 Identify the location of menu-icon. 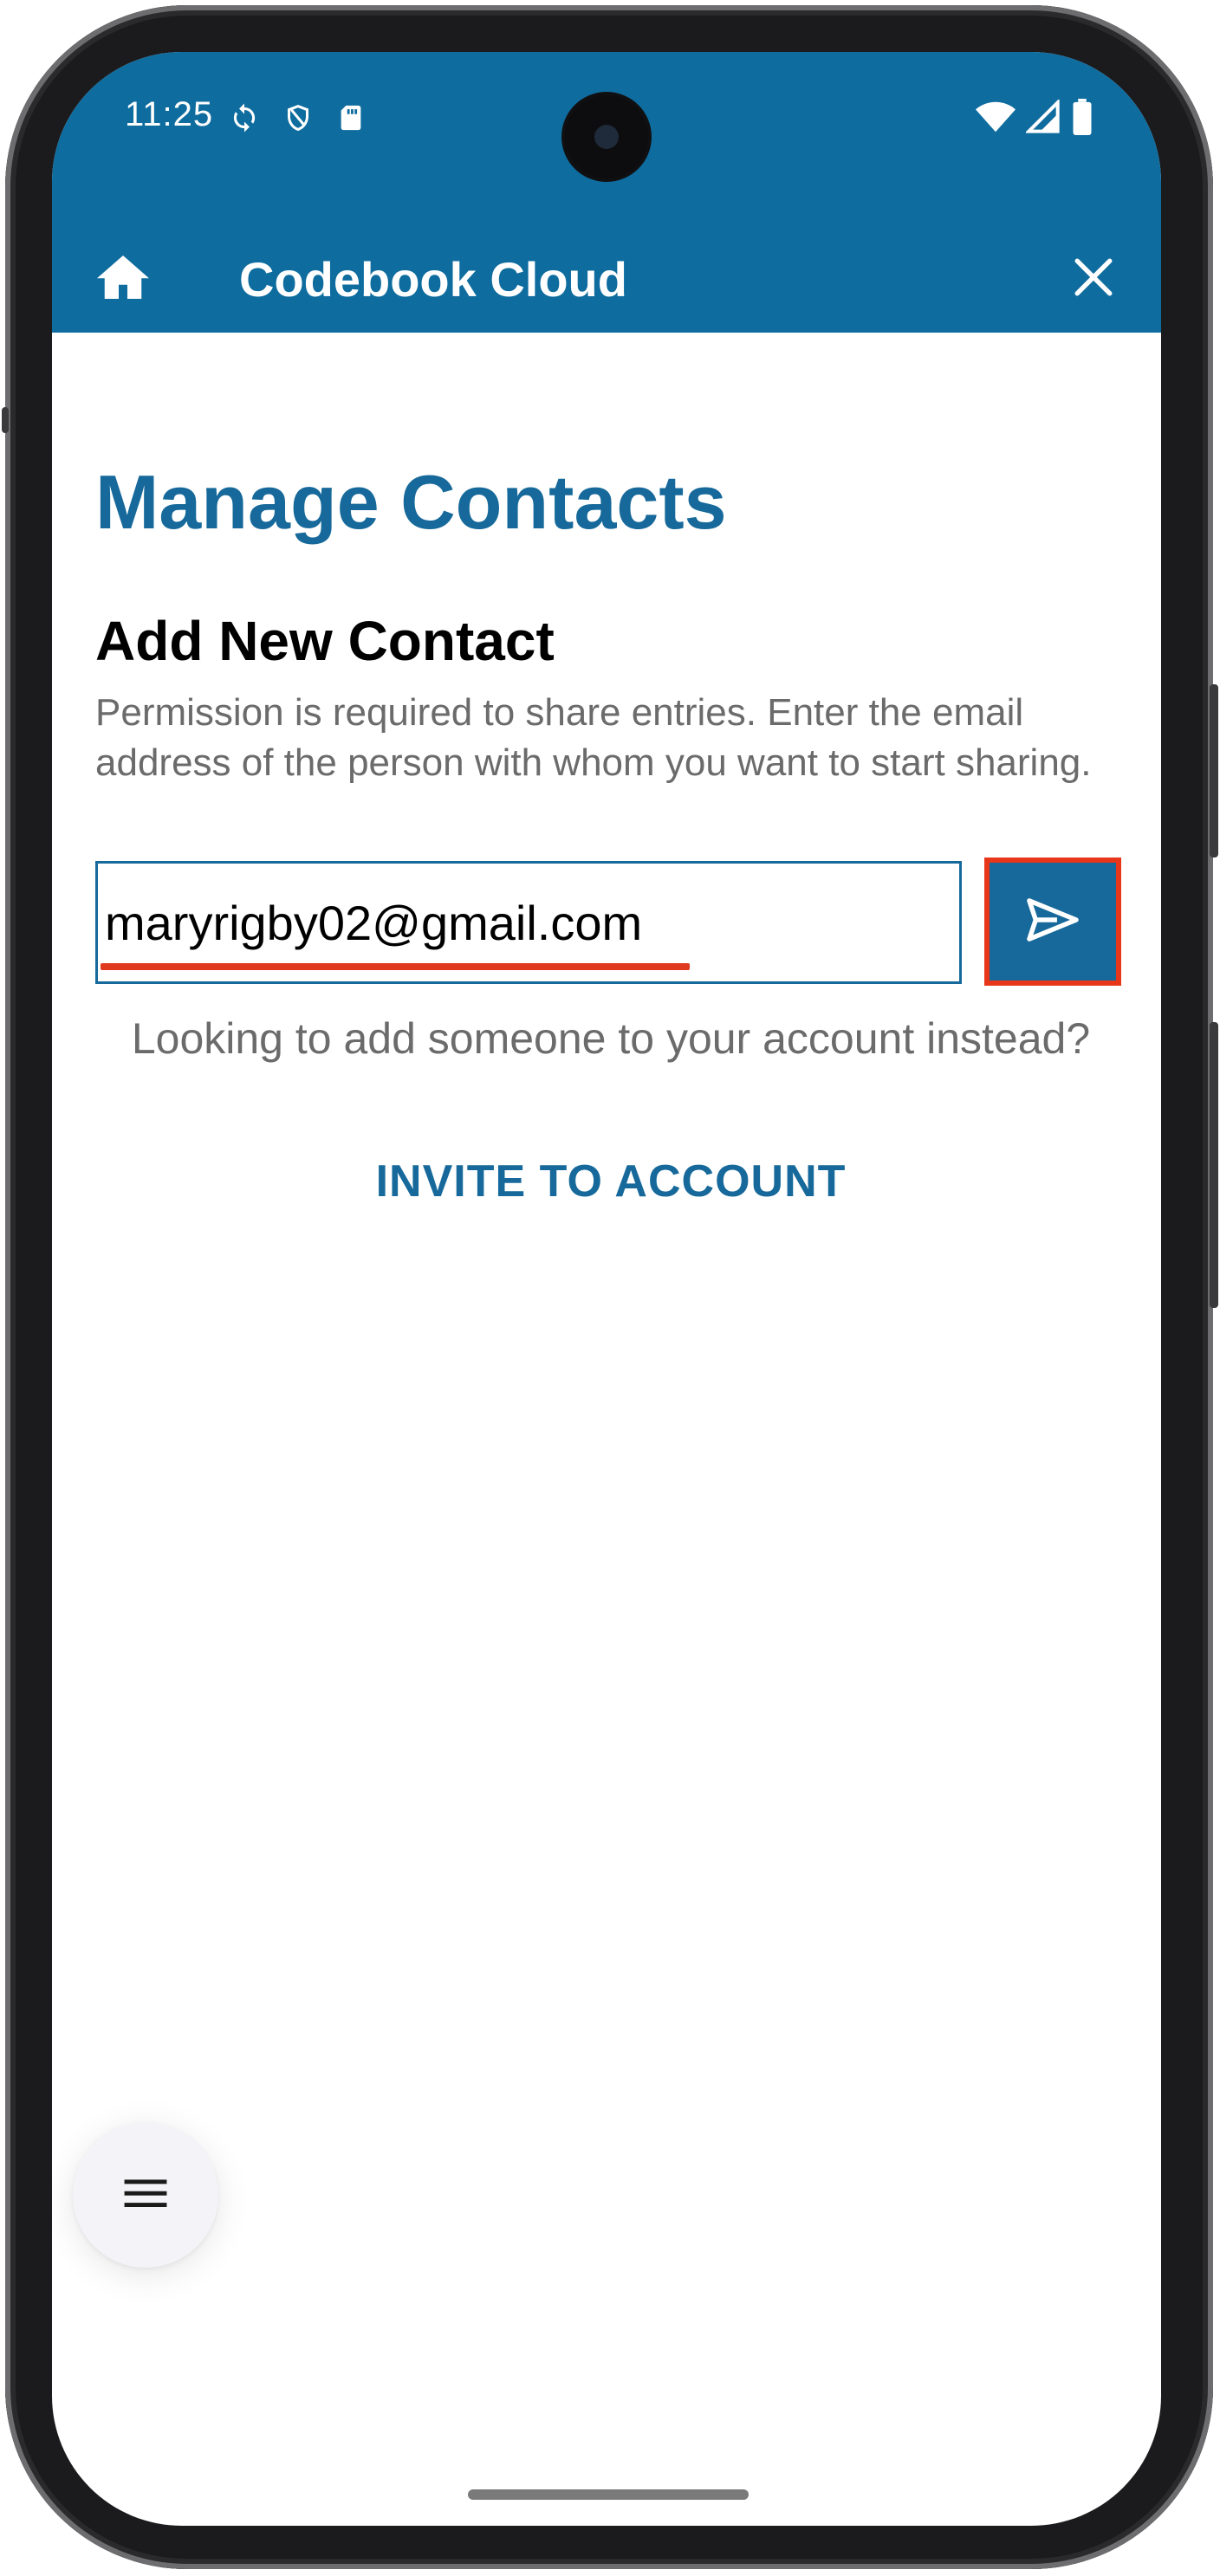
(145, 2195).